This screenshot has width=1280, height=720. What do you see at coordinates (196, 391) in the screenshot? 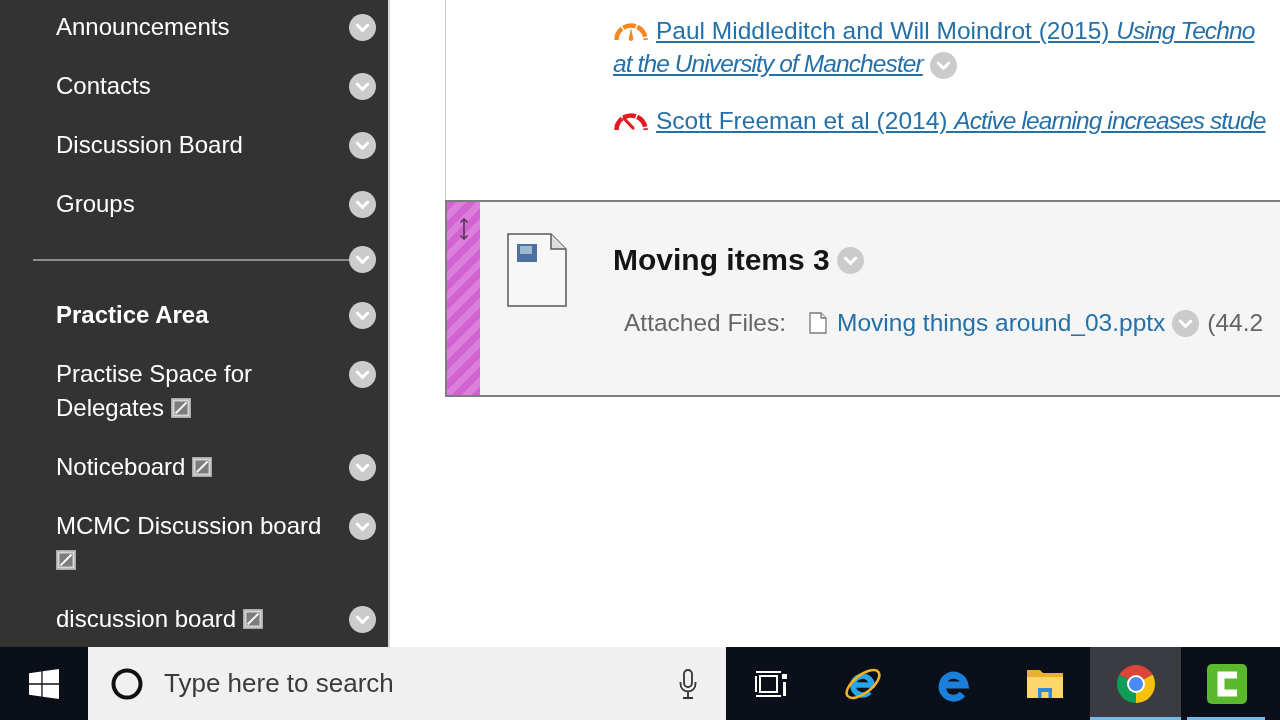
I see `sidebar-link: Practise Space for Delegates` at bounding box center [196, 391].